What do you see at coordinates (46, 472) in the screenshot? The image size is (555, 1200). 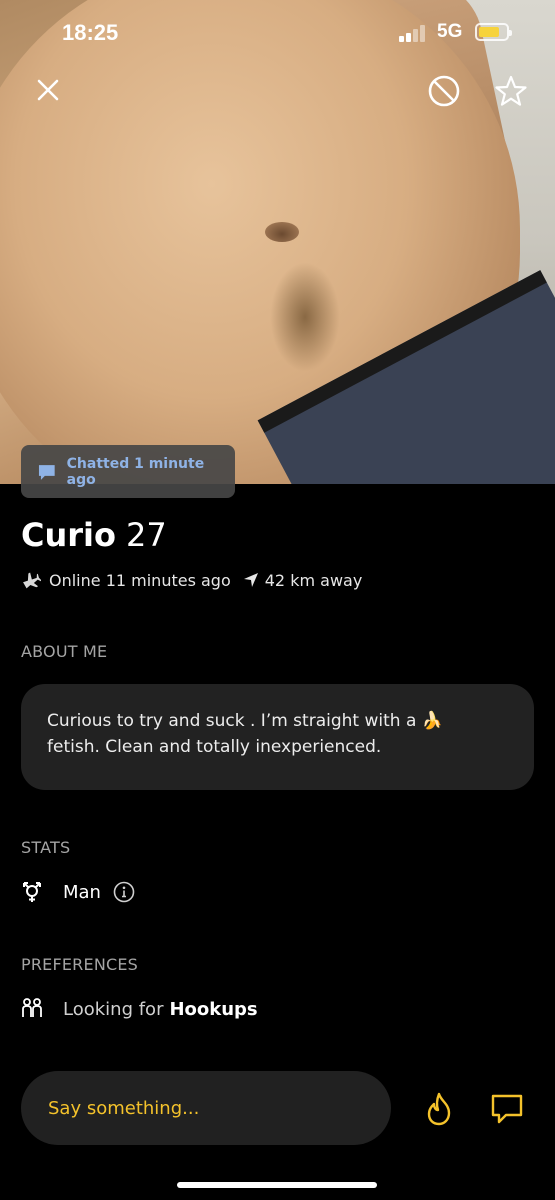 I see `chat-bubble-icon` at bounding box center [46, 472].